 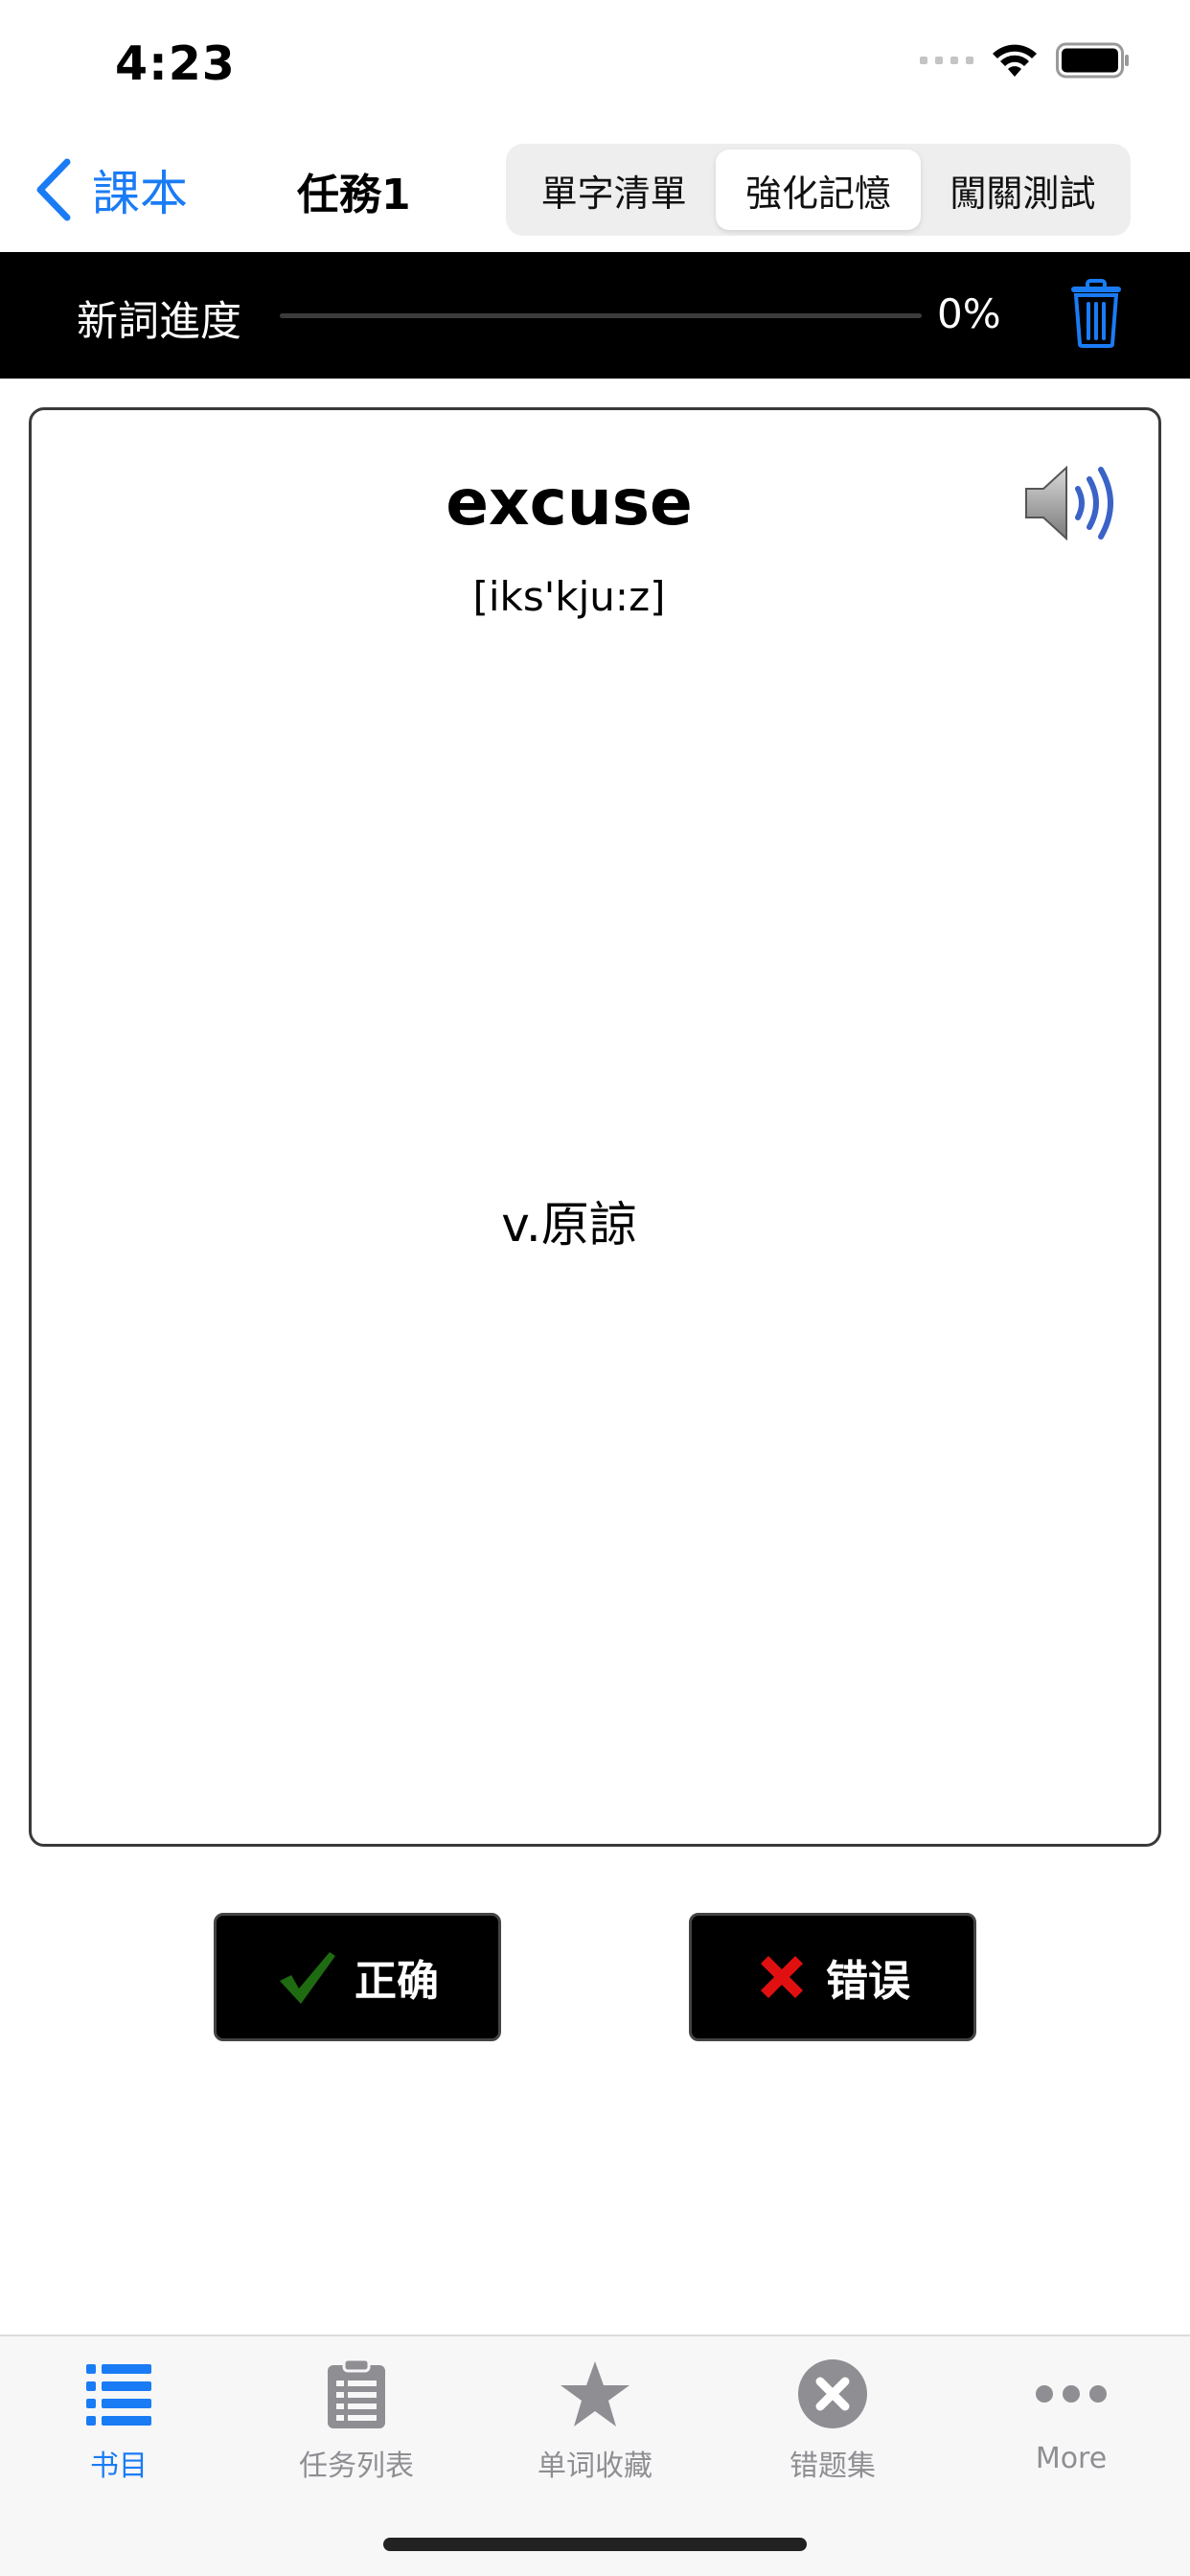 What do you see at coordinates (119, 2395) in the screenshot?
I see `list-icon` at bounding box center [119, 2395].